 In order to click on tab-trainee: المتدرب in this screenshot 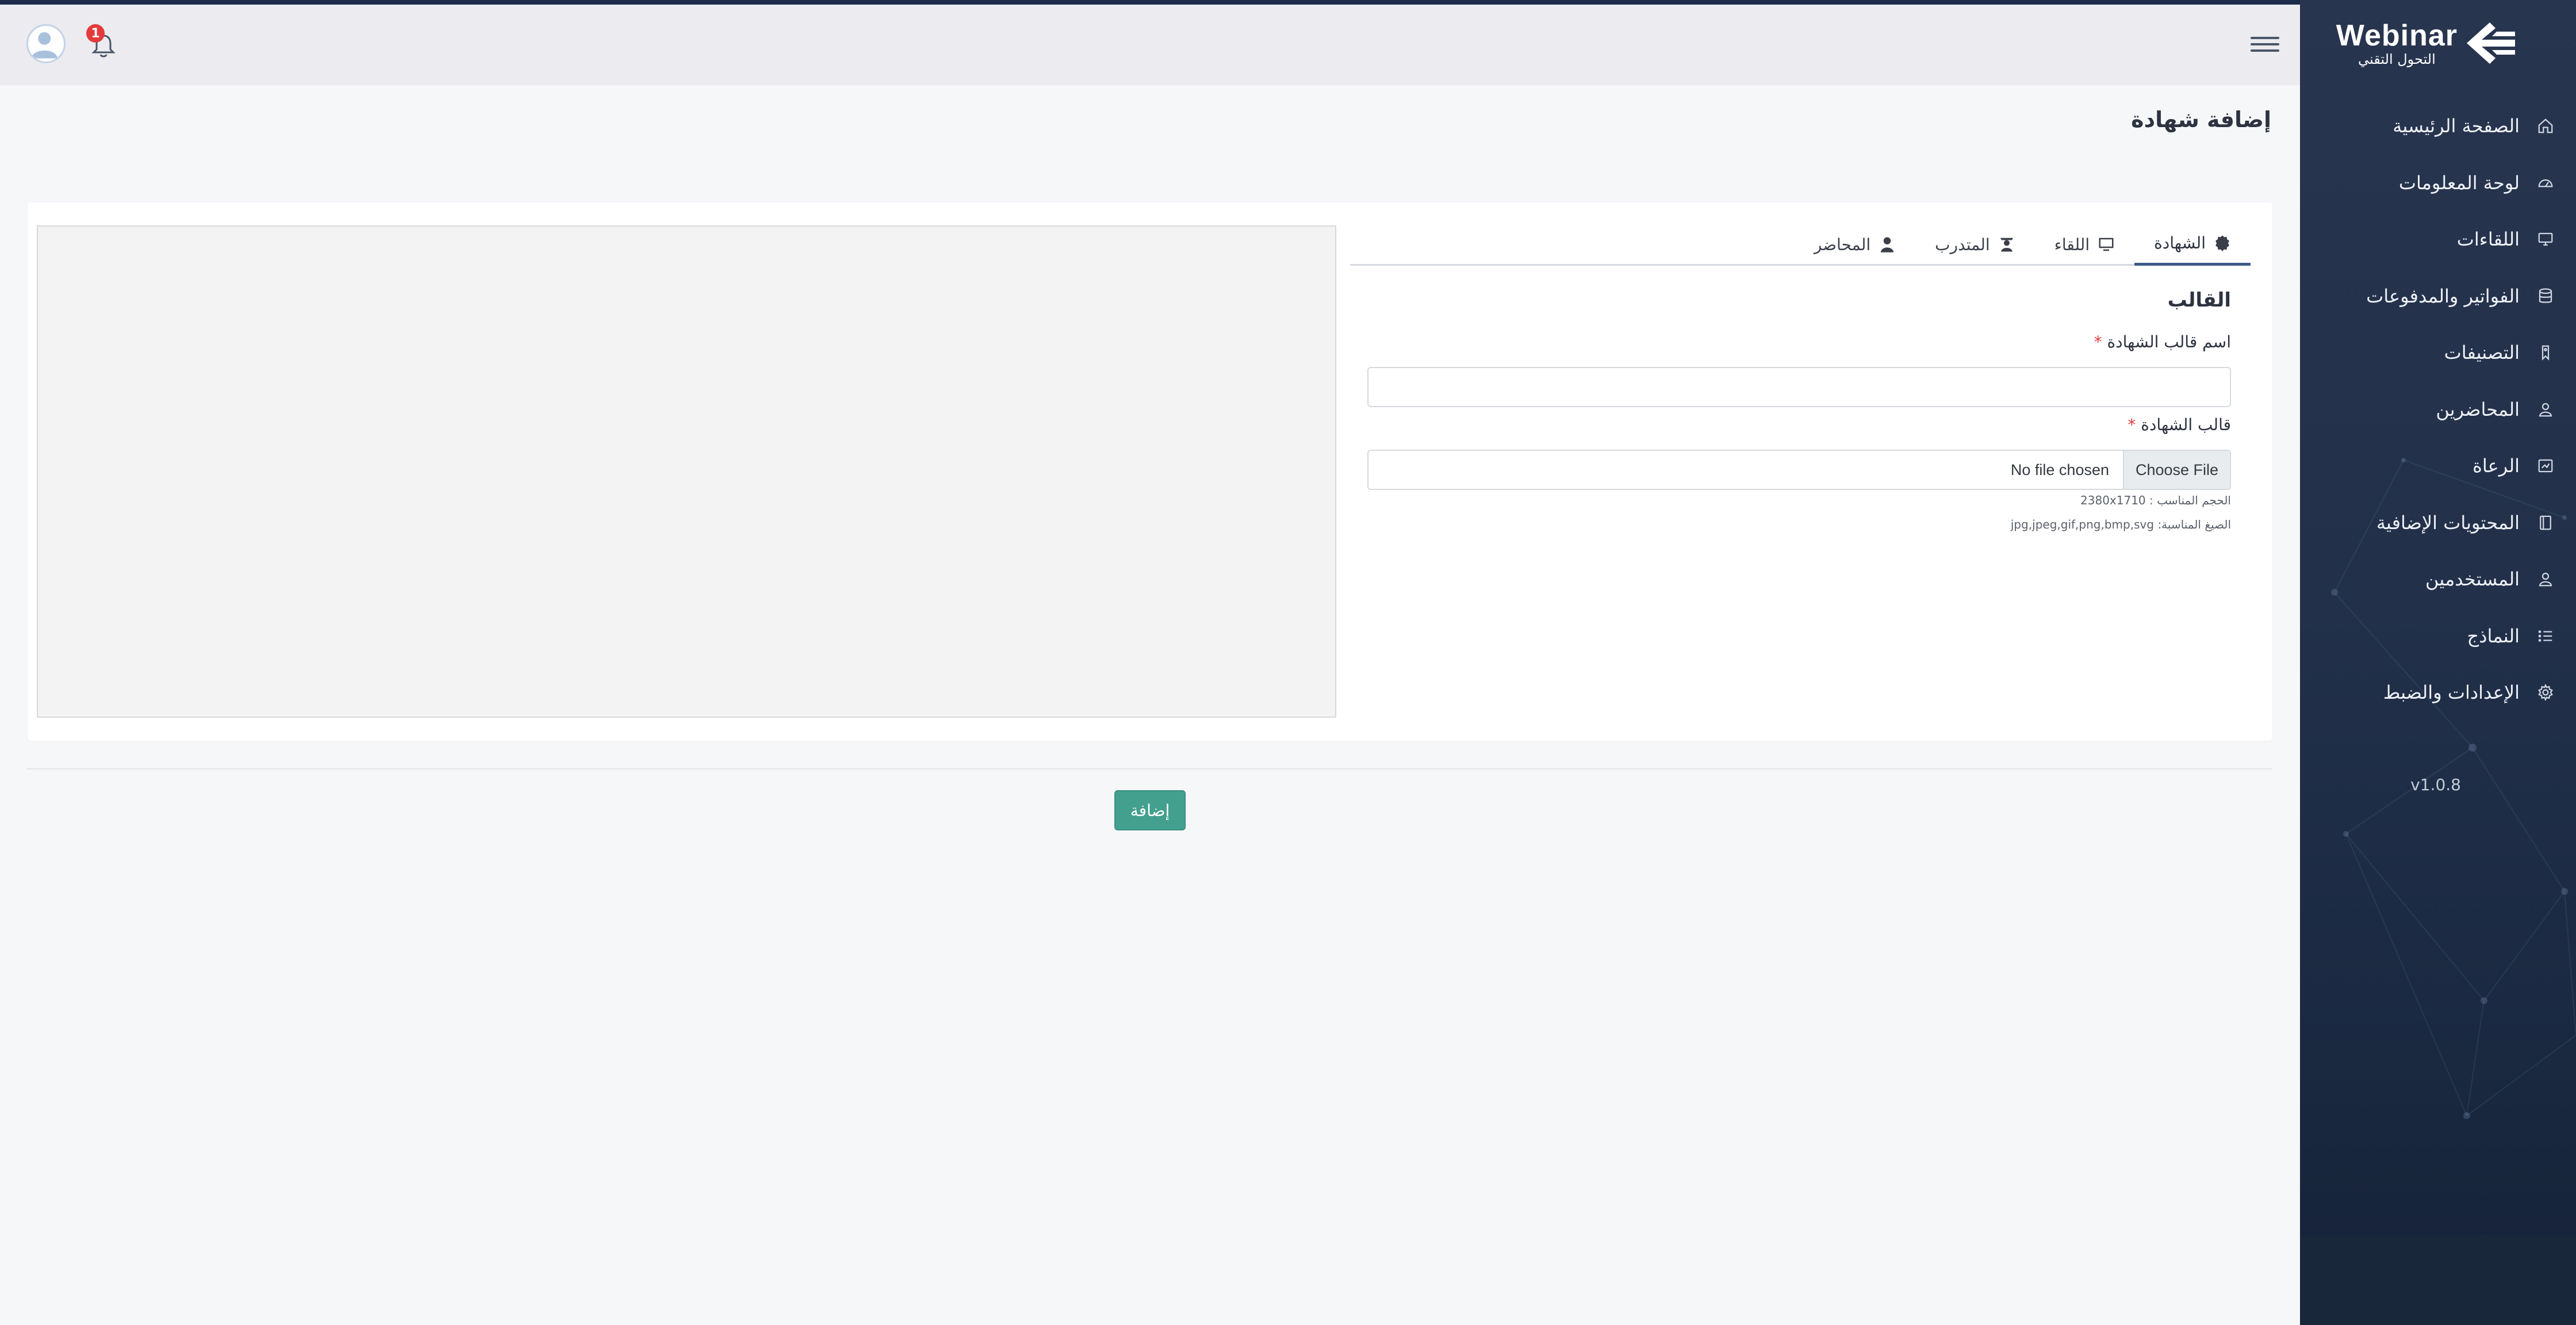, I will do `click(1975, 244)`.